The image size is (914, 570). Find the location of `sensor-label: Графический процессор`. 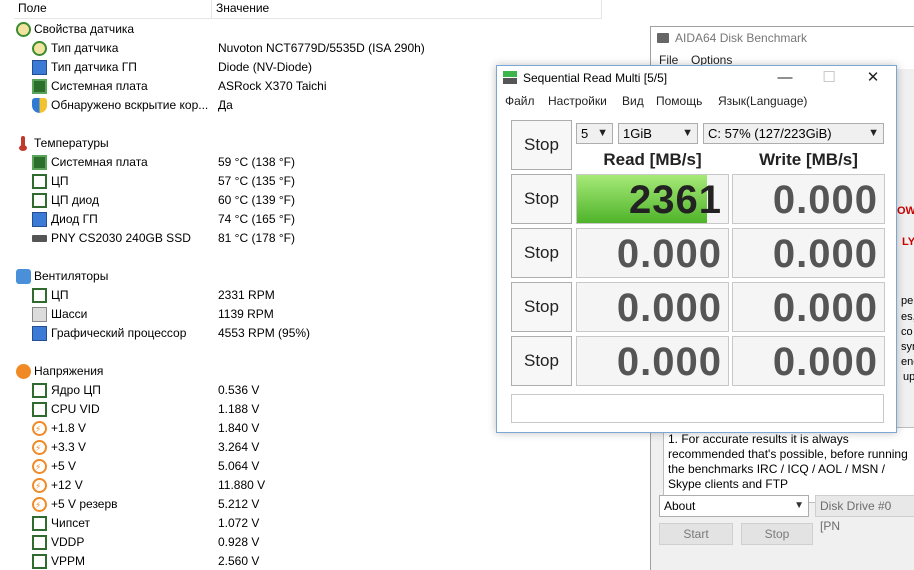

sensor-label: Графический процессор is located at coordinates (119, 333).